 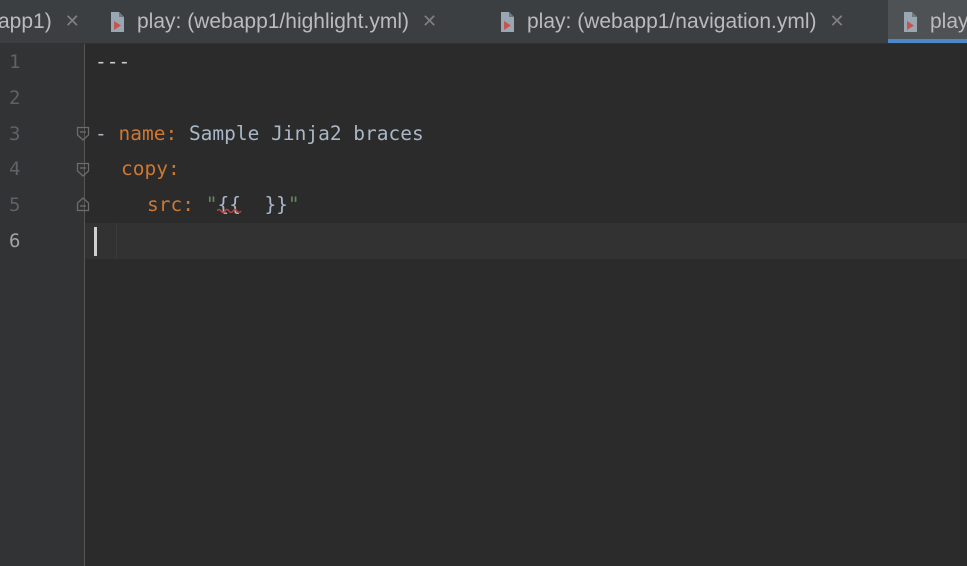 What do you see at coordinates (83, 204) in the screenshot?
I see `fold-end-icon` at bounding box center [83, 204].